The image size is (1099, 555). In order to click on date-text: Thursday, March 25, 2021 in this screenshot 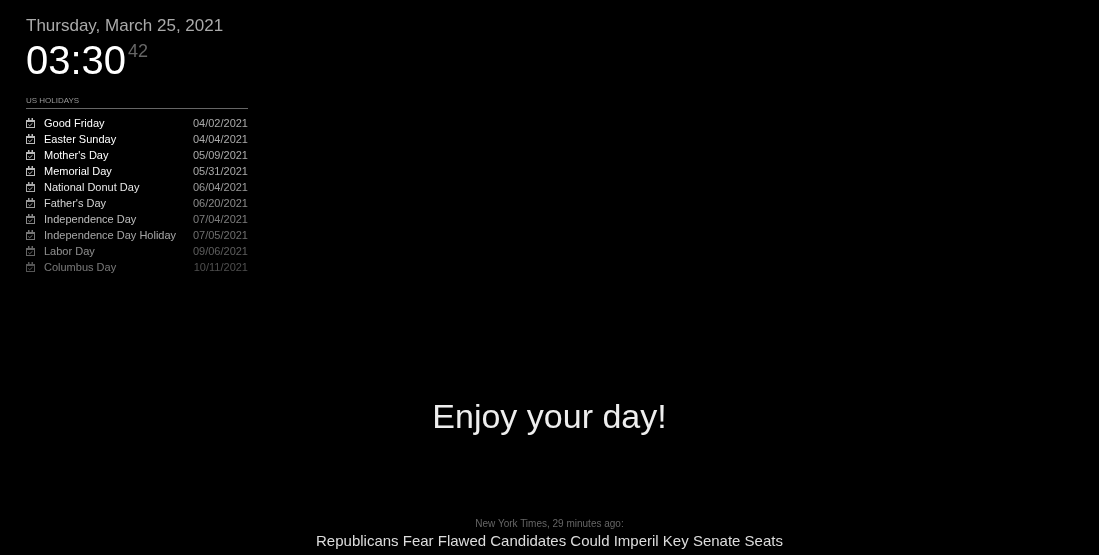, I will do `click(125, 26)`.